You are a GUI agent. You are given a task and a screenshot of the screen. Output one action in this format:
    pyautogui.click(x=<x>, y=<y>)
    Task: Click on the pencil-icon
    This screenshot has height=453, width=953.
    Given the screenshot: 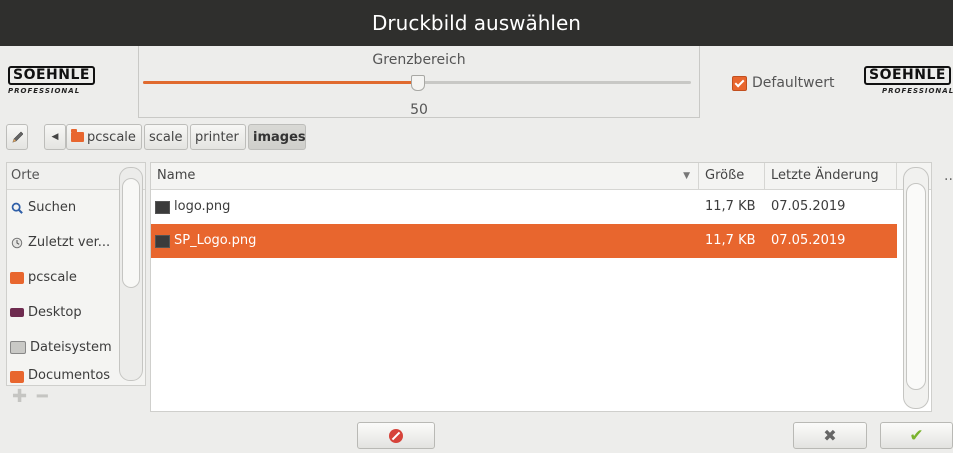 What is the action you would take?
    pyautogui.click(x=17, y=137)
    